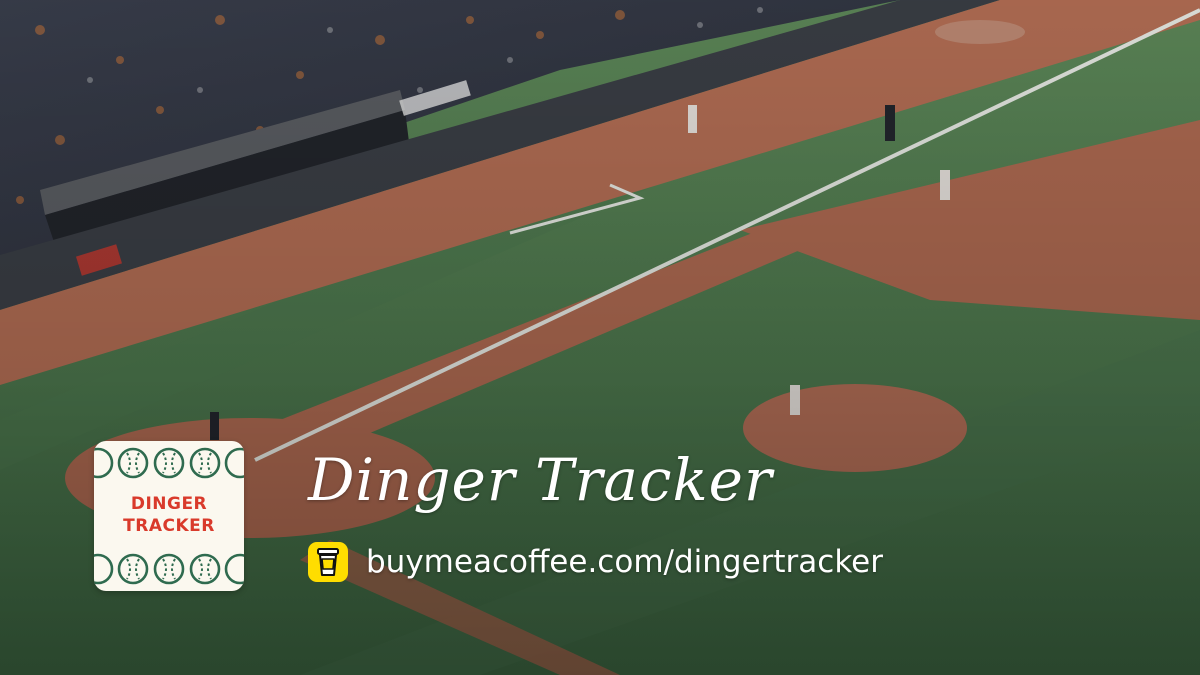 This screenshot has height=675, width=1200. Describe the element at coordinates (540, 480) in the screenshot. I see `page-title: Dinger Tracker` at that location.